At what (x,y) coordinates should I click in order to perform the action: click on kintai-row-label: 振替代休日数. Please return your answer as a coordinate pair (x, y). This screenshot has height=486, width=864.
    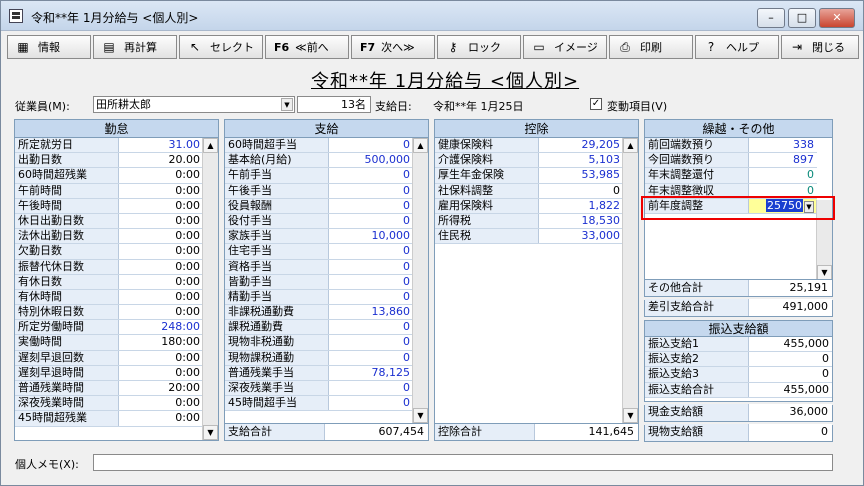
    Looking at the image, I should click on (67, 266).